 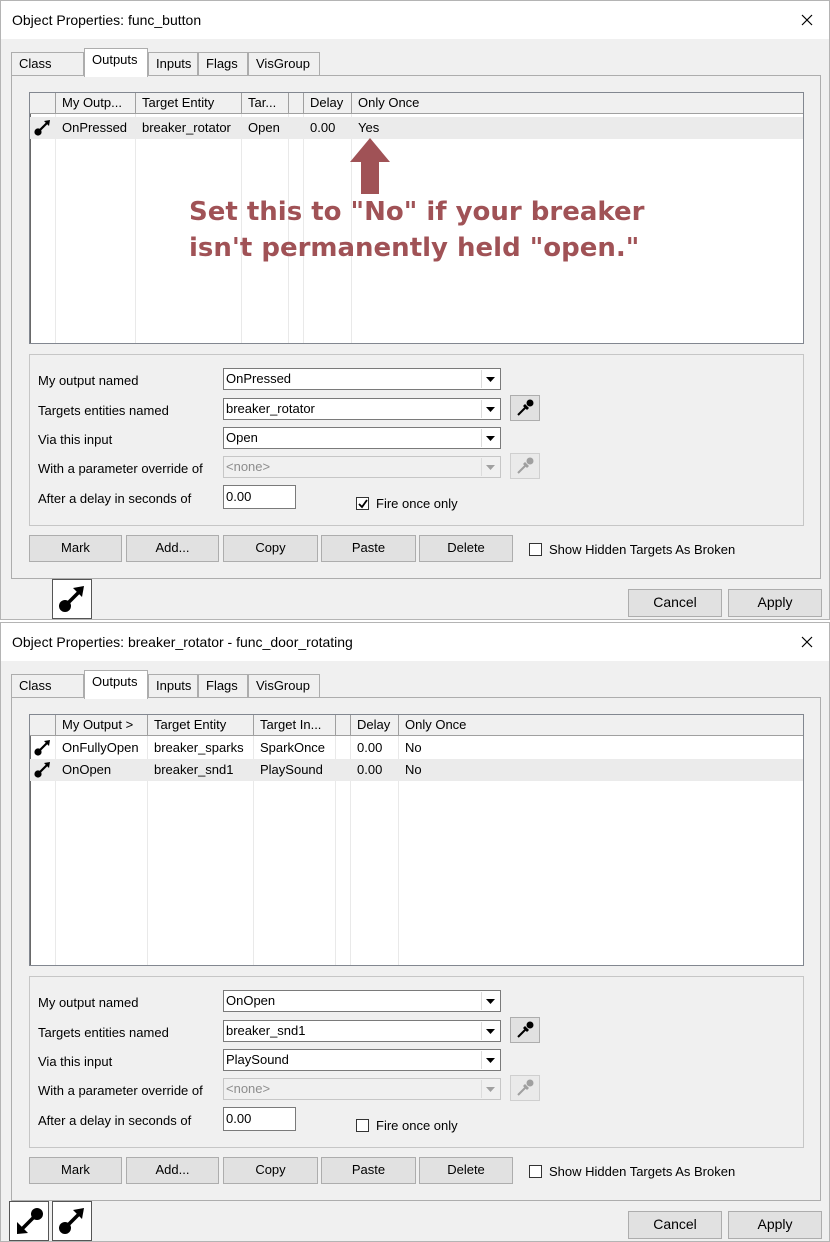 I want to click on row-only-once: Yes, so click(x=369, y=127).